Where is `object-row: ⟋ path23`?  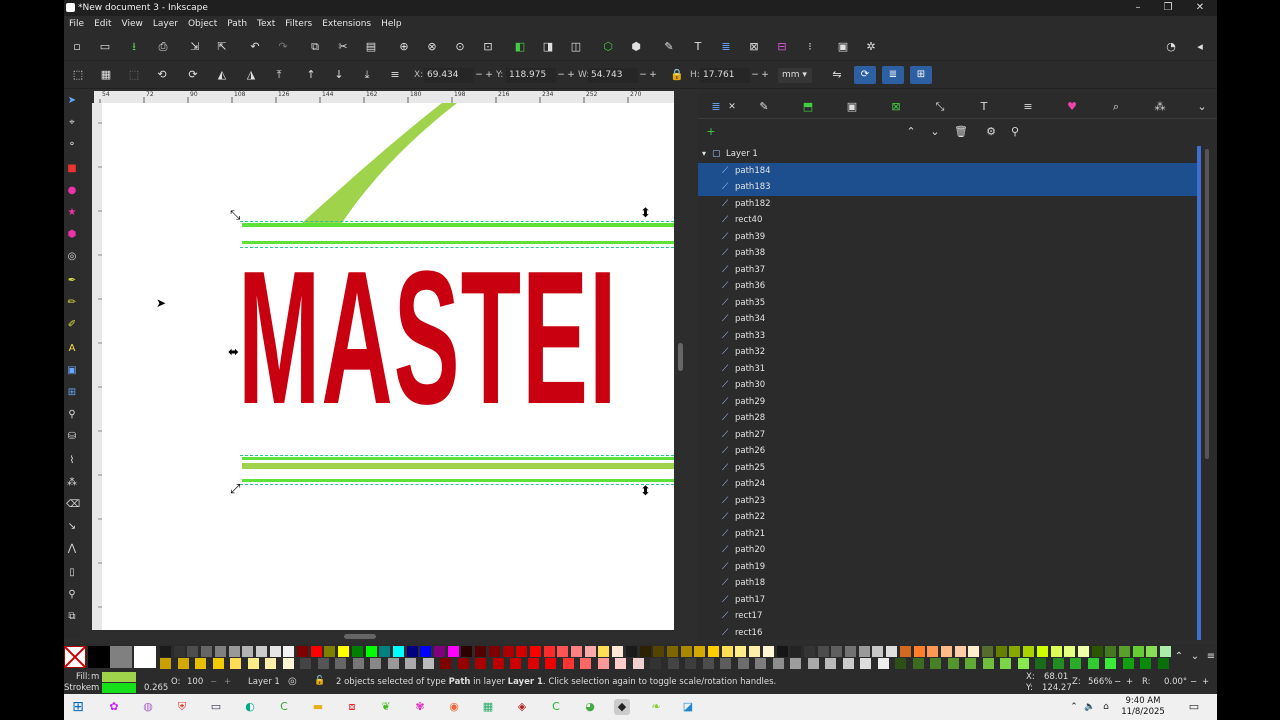 object-row: ⟋ path23 is located at coordinates (948, 501).